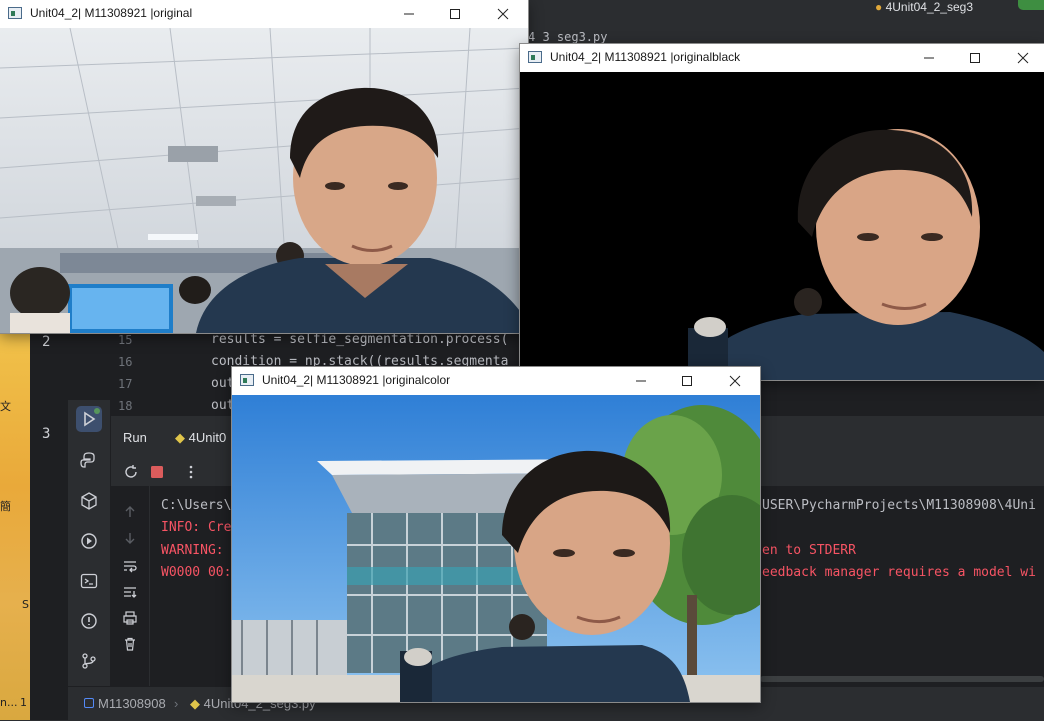 The image size is (1044, 721). Describe the element at coordinates (130, 618) in the screenshot. I see `print-icon` at that location.